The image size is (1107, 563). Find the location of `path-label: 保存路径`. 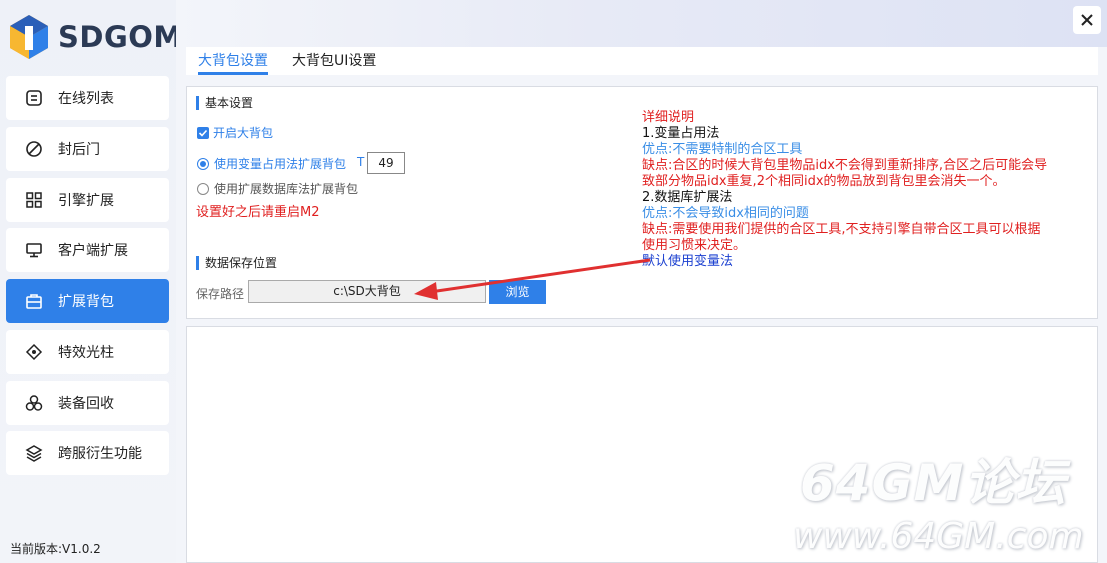

path-label: 保存路径 is located at coordinates (220, 294).